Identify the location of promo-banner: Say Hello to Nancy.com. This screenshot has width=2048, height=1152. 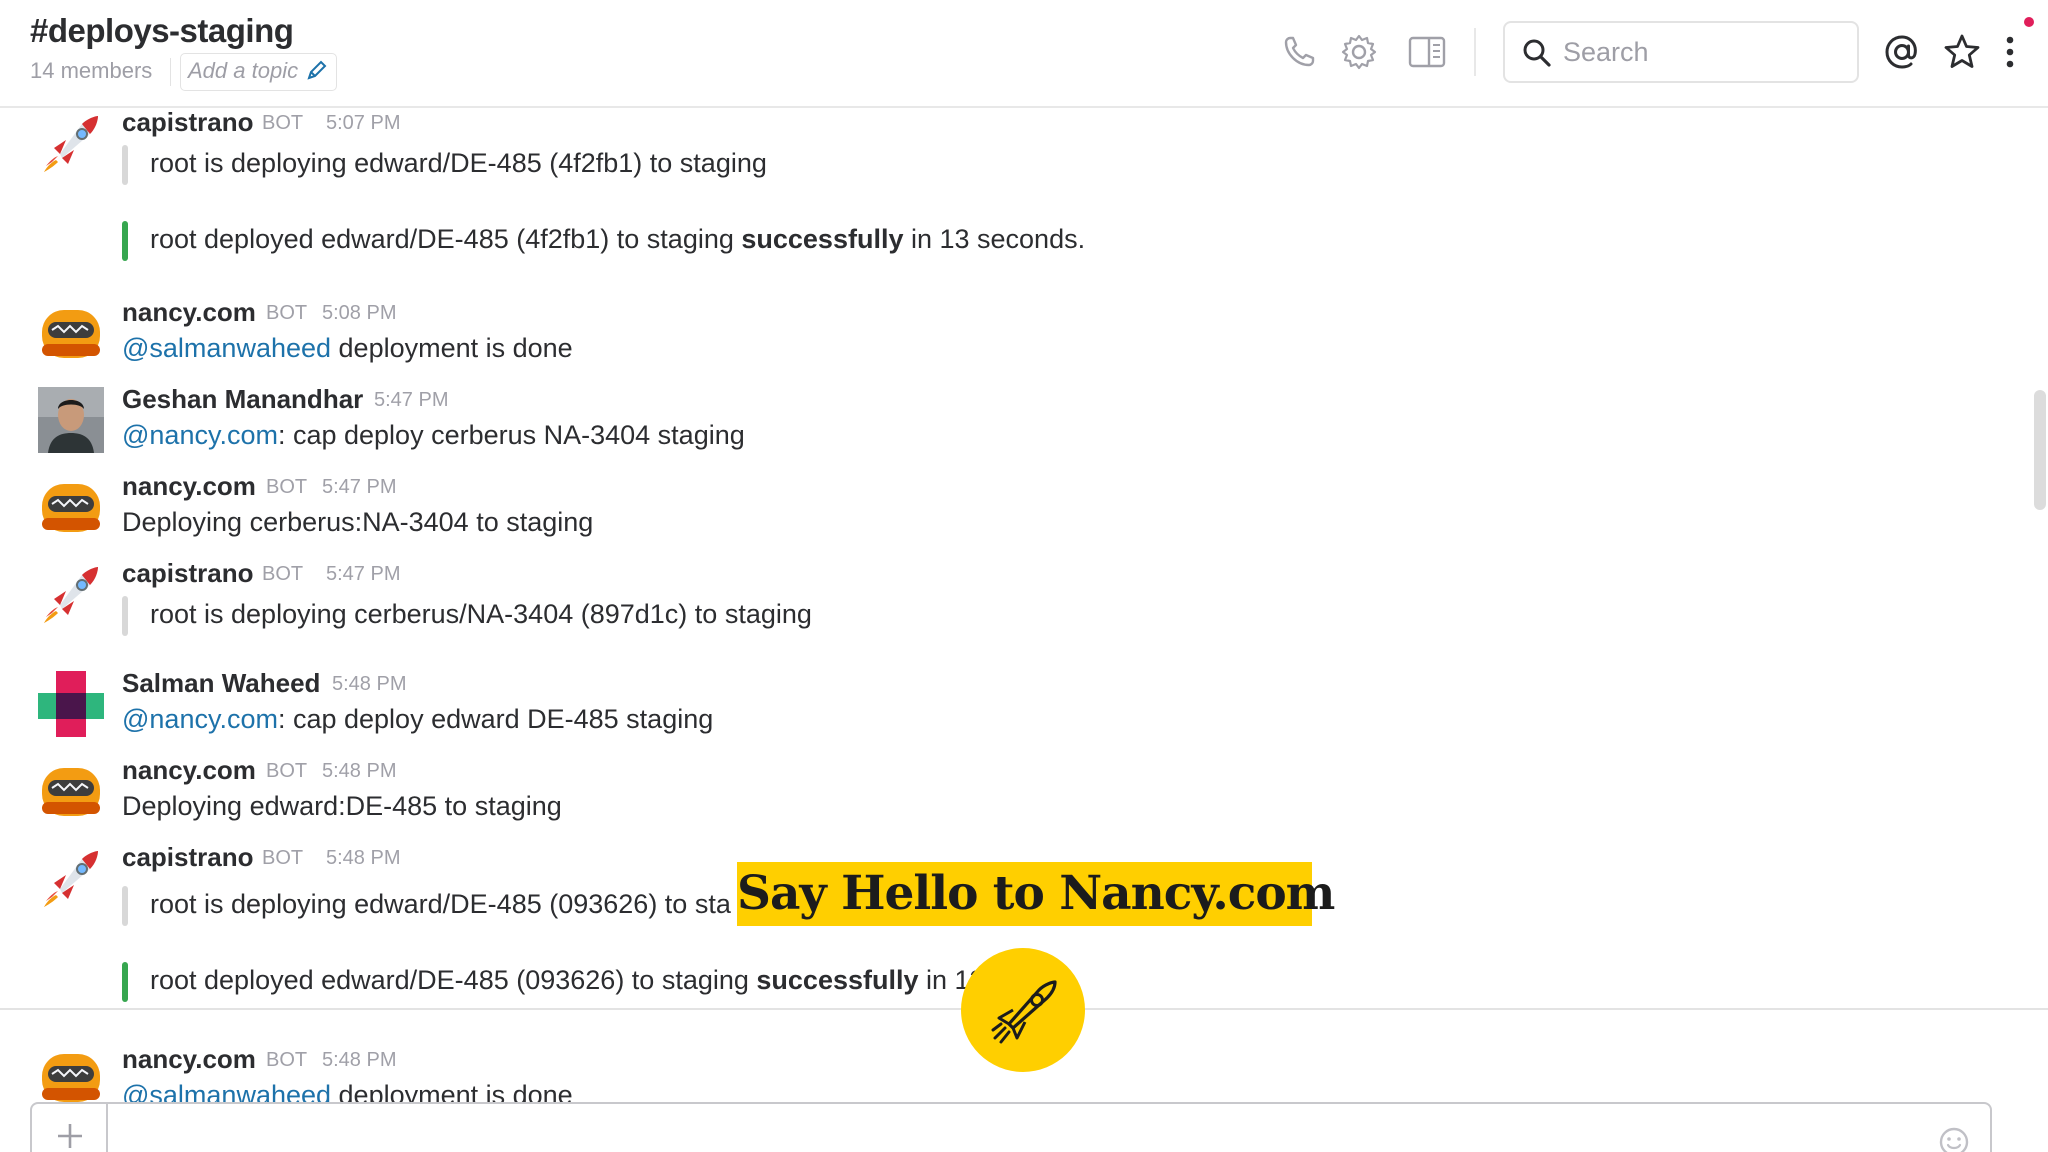
(1036, 894).